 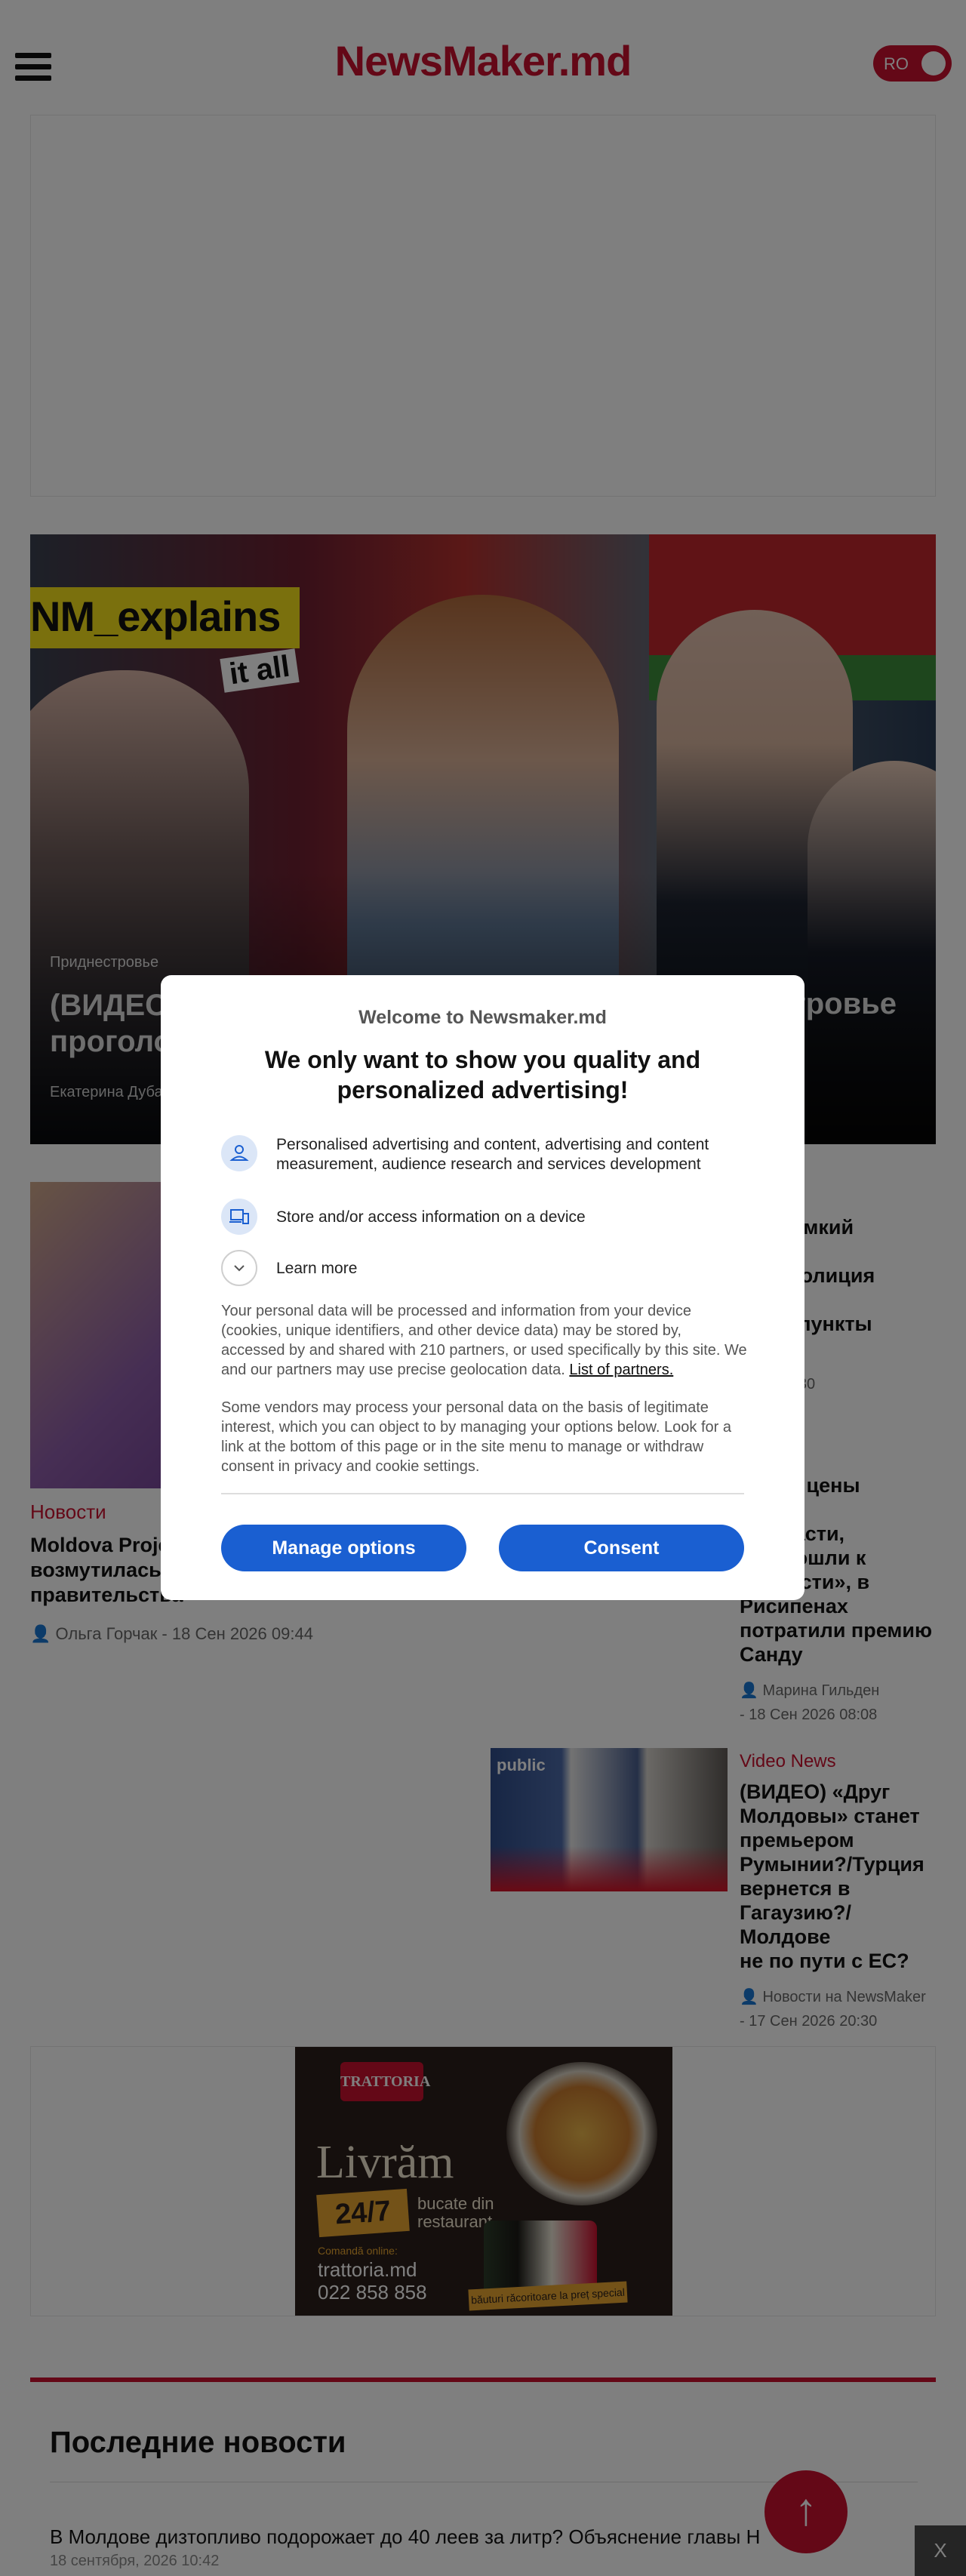 What do you see at coordinates (485, 1268) in the screenshot?
I see `learn-more-row: Learn more` at bounding box center [485, 1268].